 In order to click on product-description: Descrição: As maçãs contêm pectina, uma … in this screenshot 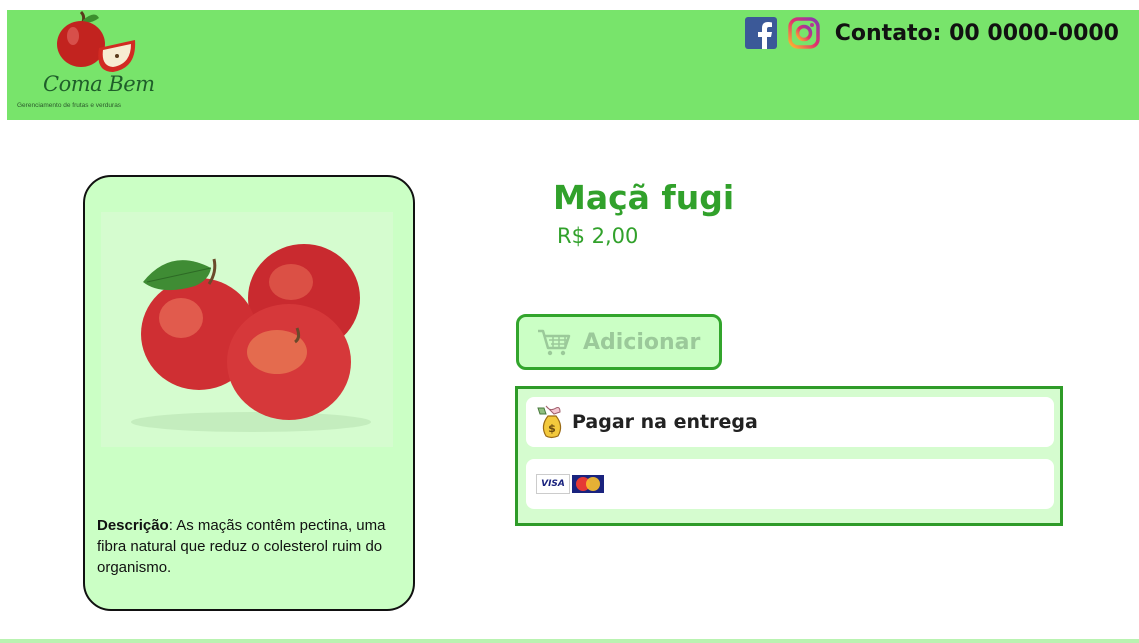, I will do `click(253, 546)`.